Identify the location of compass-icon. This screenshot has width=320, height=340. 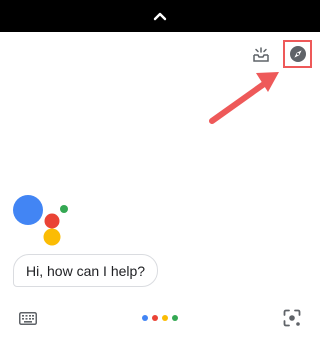
(298, 54).